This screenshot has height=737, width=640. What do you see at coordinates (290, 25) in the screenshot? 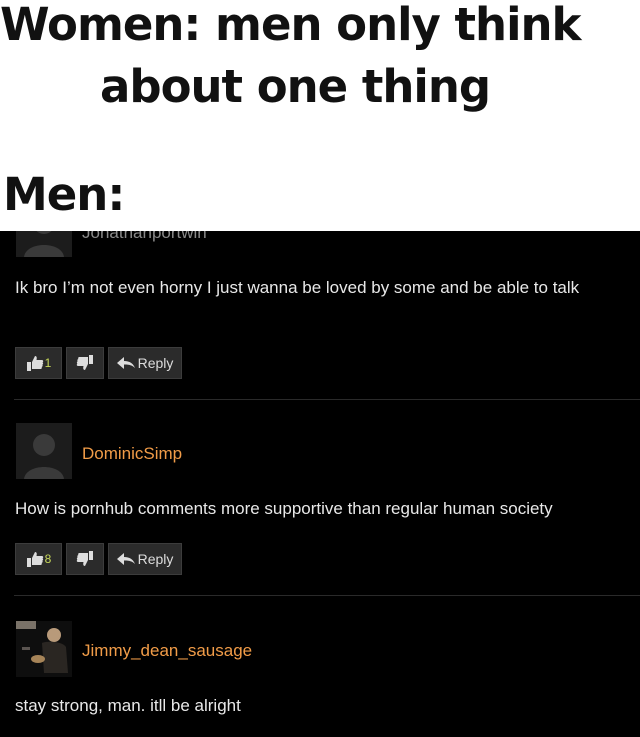
I see `caption-line-1: Women: men only think` at bounding box center [290, 25].